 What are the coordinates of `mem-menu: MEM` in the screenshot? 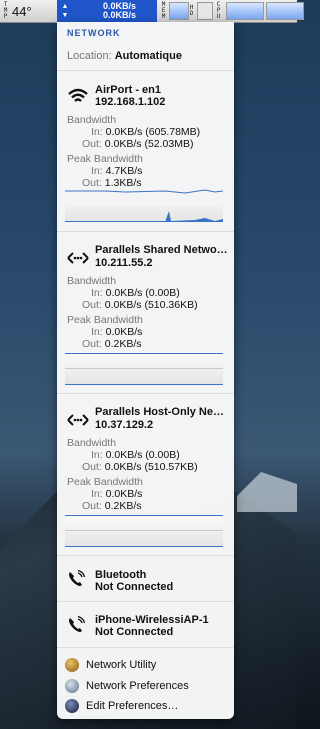 It's located at (174, 11).